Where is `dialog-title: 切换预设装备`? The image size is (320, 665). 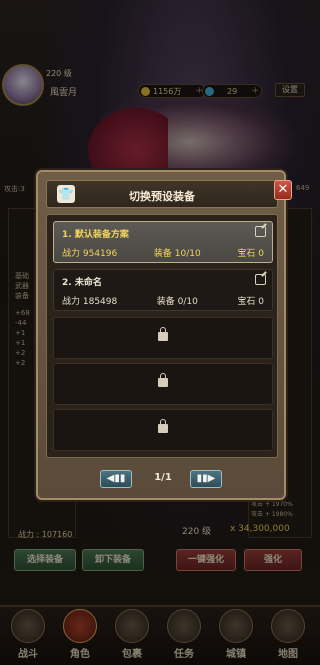
dialog-title: 切换预设装备 is located at coordinates (162, 196).